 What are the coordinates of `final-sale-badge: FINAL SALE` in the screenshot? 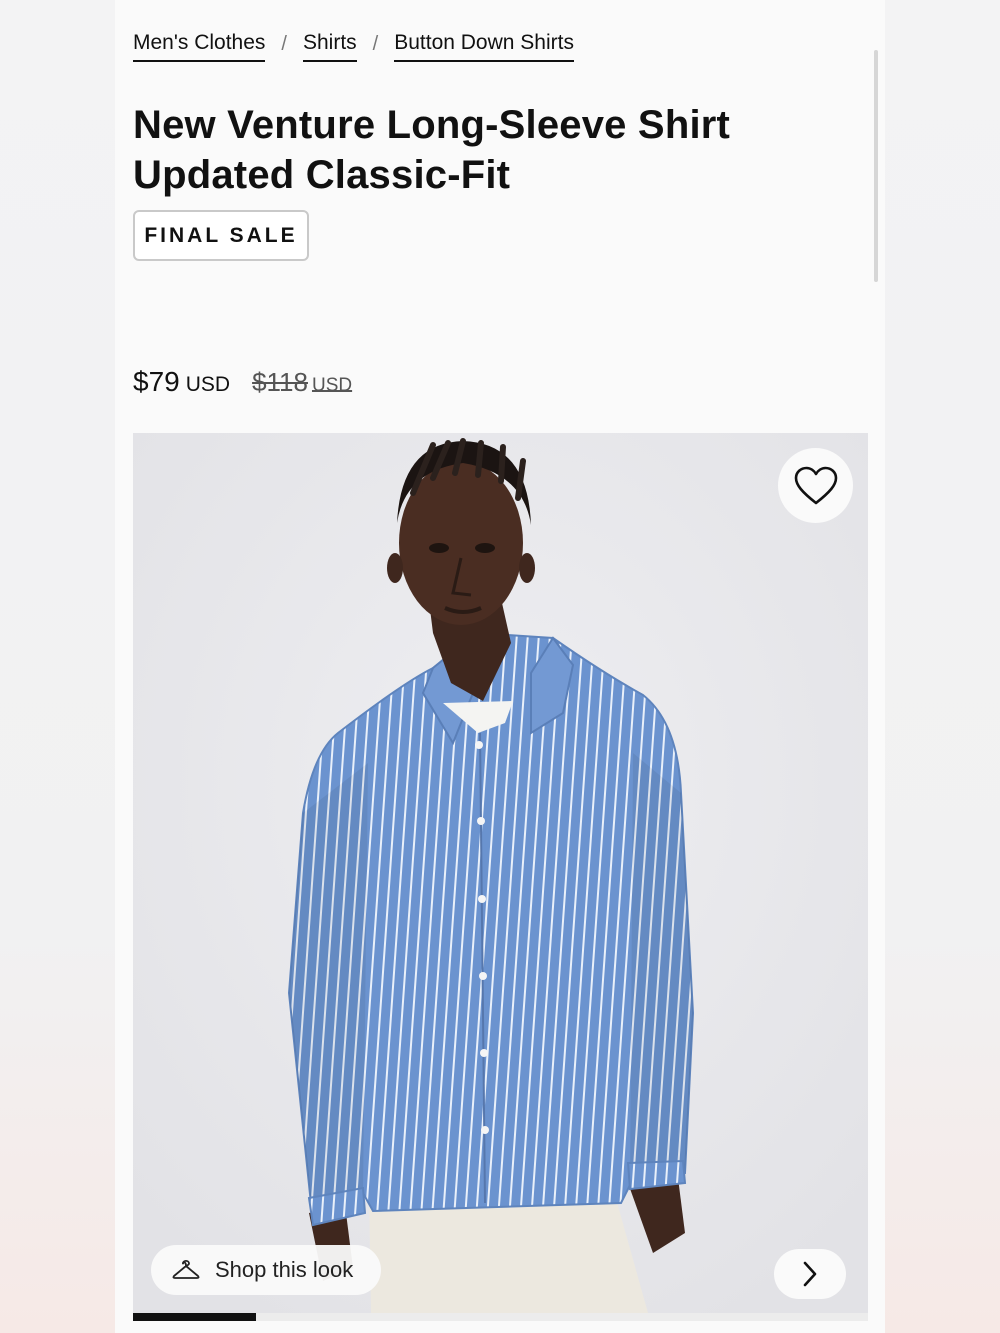 It's located at (221, 235).